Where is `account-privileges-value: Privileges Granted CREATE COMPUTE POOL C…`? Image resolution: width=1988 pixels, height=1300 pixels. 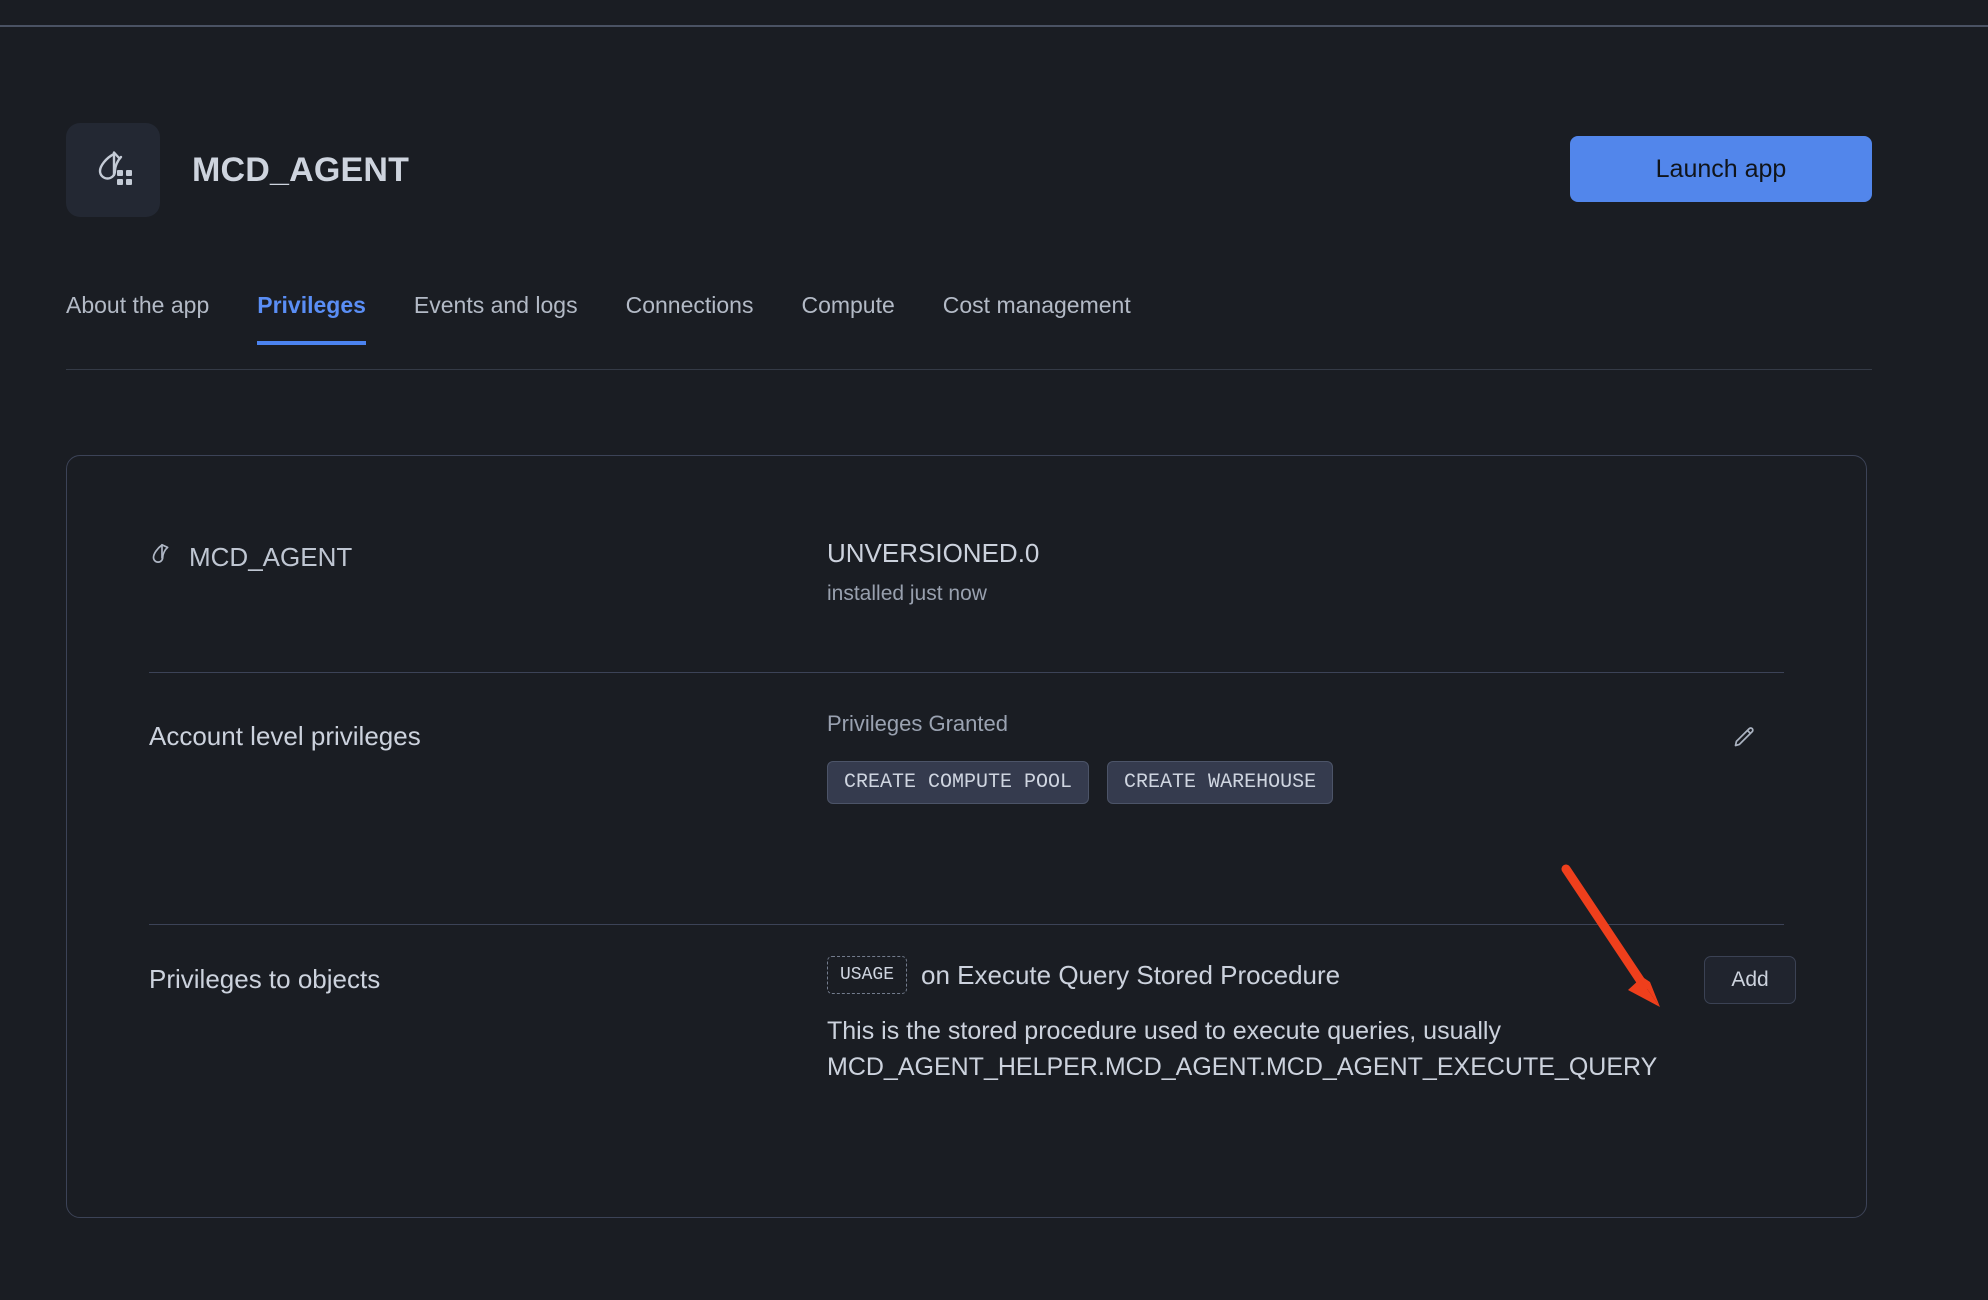
account-privileges-value: Privileges Granted CREATE COMPUTE POOL C… is located at coordinates (1346, 801).